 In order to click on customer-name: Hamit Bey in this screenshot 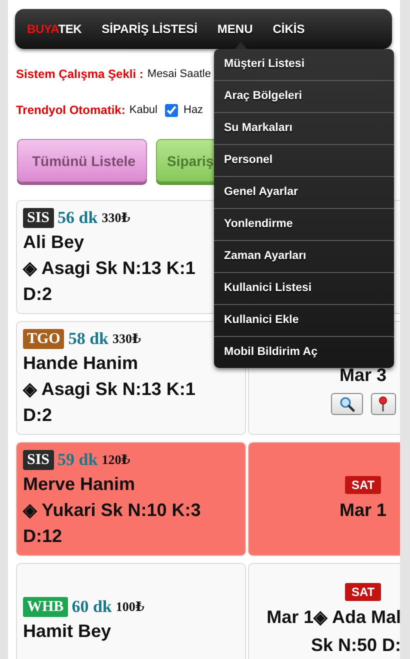, I will do `click(67, 631)`.